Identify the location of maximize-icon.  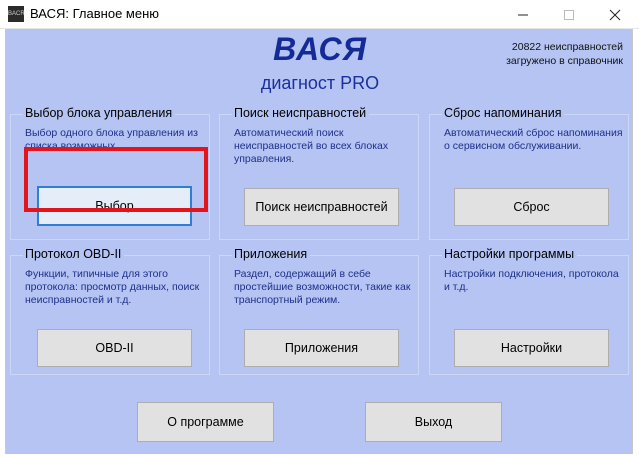
(569, 15).